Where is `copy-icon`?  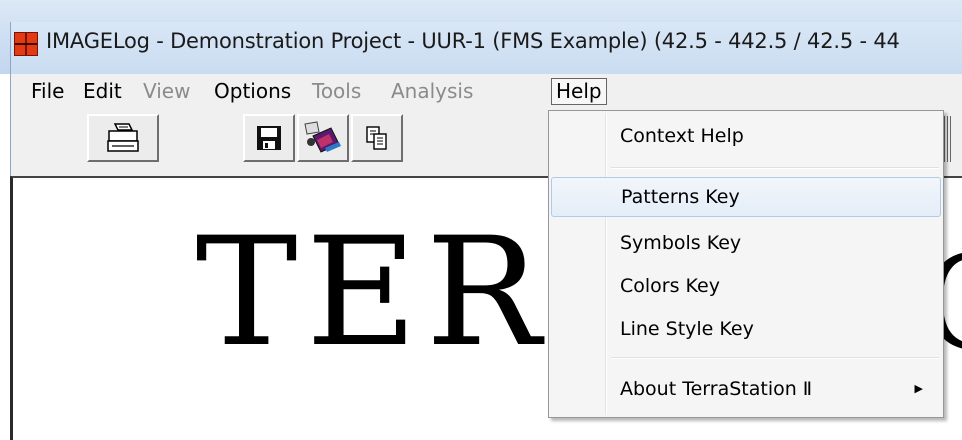
copy-icon is located at coordinates (376, 138).